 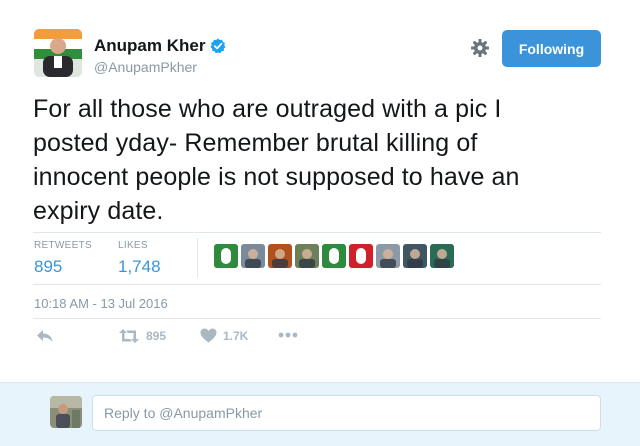 What do you see at coordinates (480, 48) in the screenshot?
I see `gear-icon` at bounding box center [480, 48].